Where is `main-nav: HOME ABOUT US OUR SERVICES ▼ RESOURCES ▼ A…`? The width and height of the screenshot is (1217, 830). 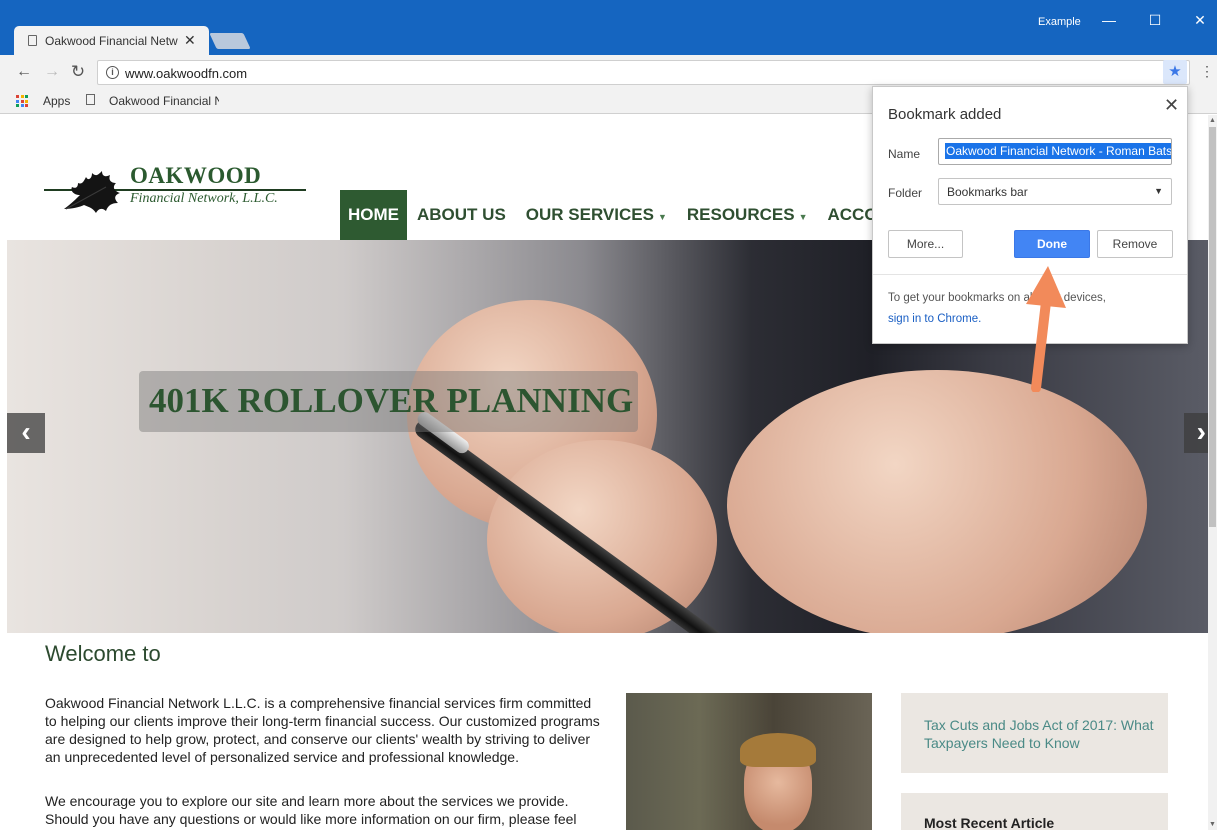
main-nav: HOME ABOUT US OUR SERVICES ▼ RESOURCES ▼ A… is located at coordinates (620, 215).